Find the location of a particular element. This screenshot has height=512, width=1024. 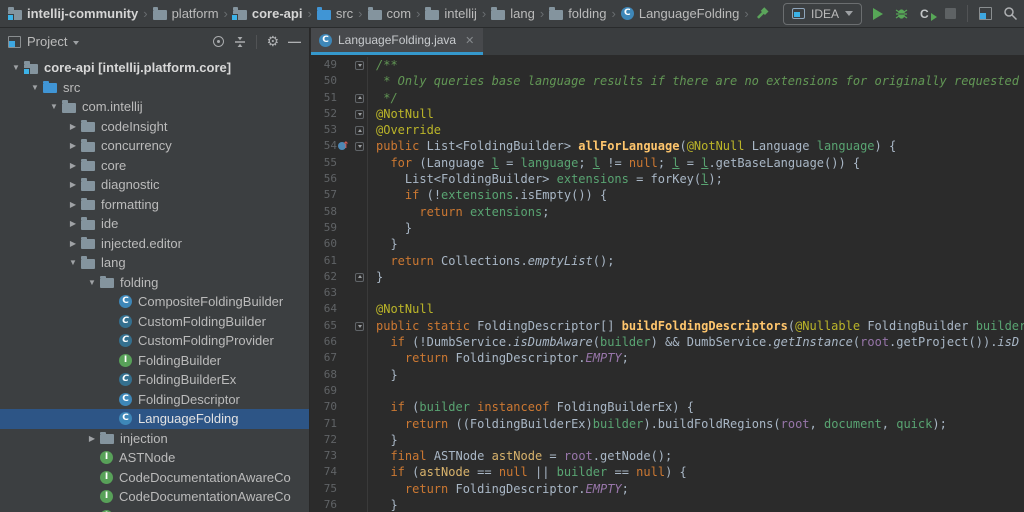

close-icon: ✕ is located at coordinates (469, 40).